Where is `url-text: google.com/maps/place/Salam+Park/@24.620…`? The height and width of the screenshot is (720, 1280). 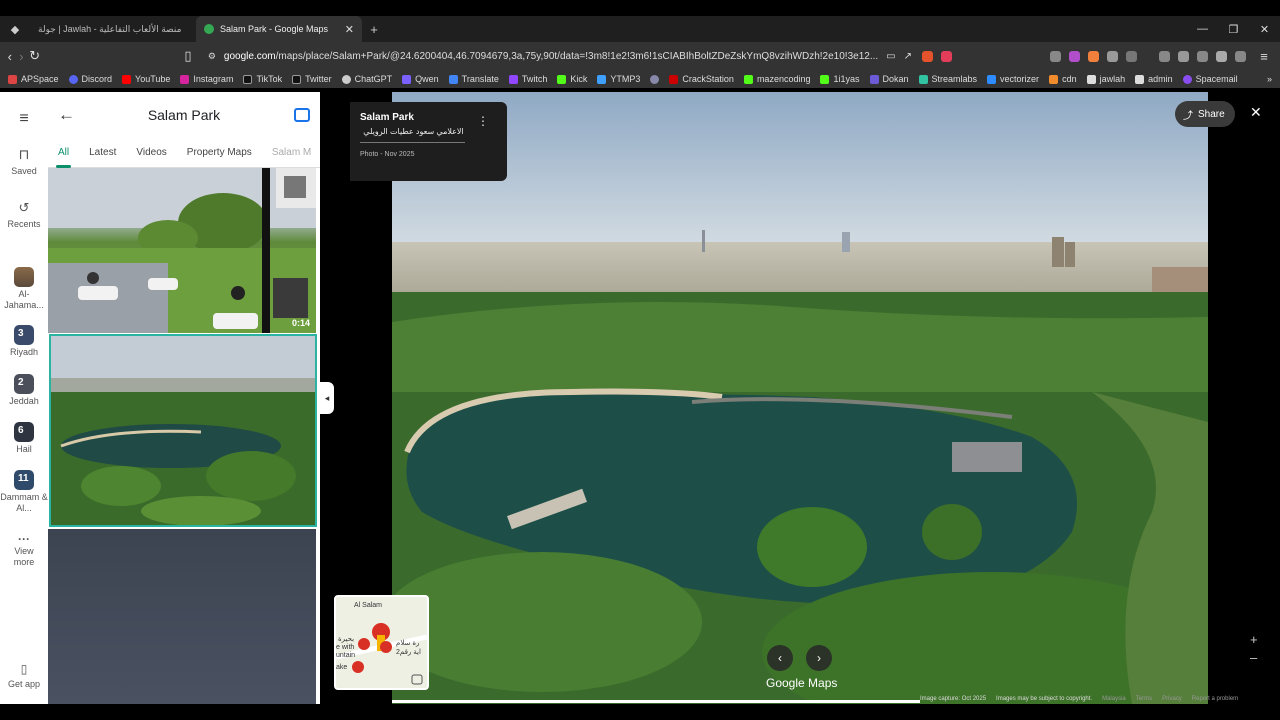 url-text: google.com/maps/place/Salam+Park/@24.620… is located at coordinates (551, 56).